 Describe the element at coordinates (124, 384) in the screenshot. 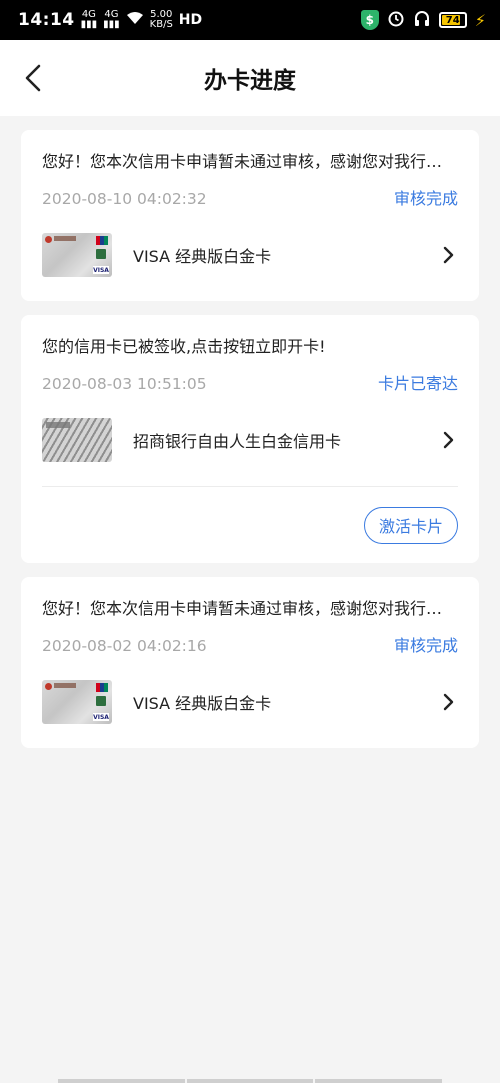

I see `application-date: 2020-08-03 10:51:05` at that location.